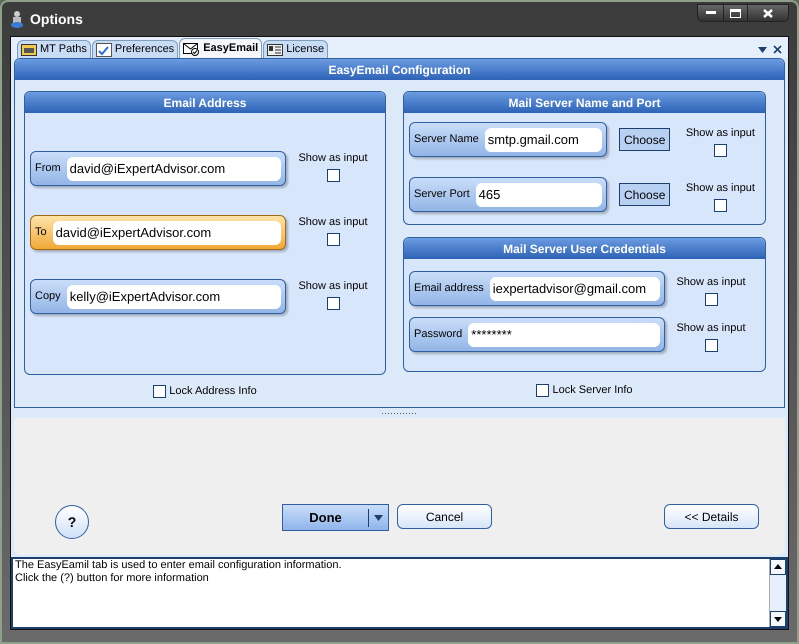 The height and width of the screenshot is (644, 799). I want to click on splitter-grip, so click(400, 413).